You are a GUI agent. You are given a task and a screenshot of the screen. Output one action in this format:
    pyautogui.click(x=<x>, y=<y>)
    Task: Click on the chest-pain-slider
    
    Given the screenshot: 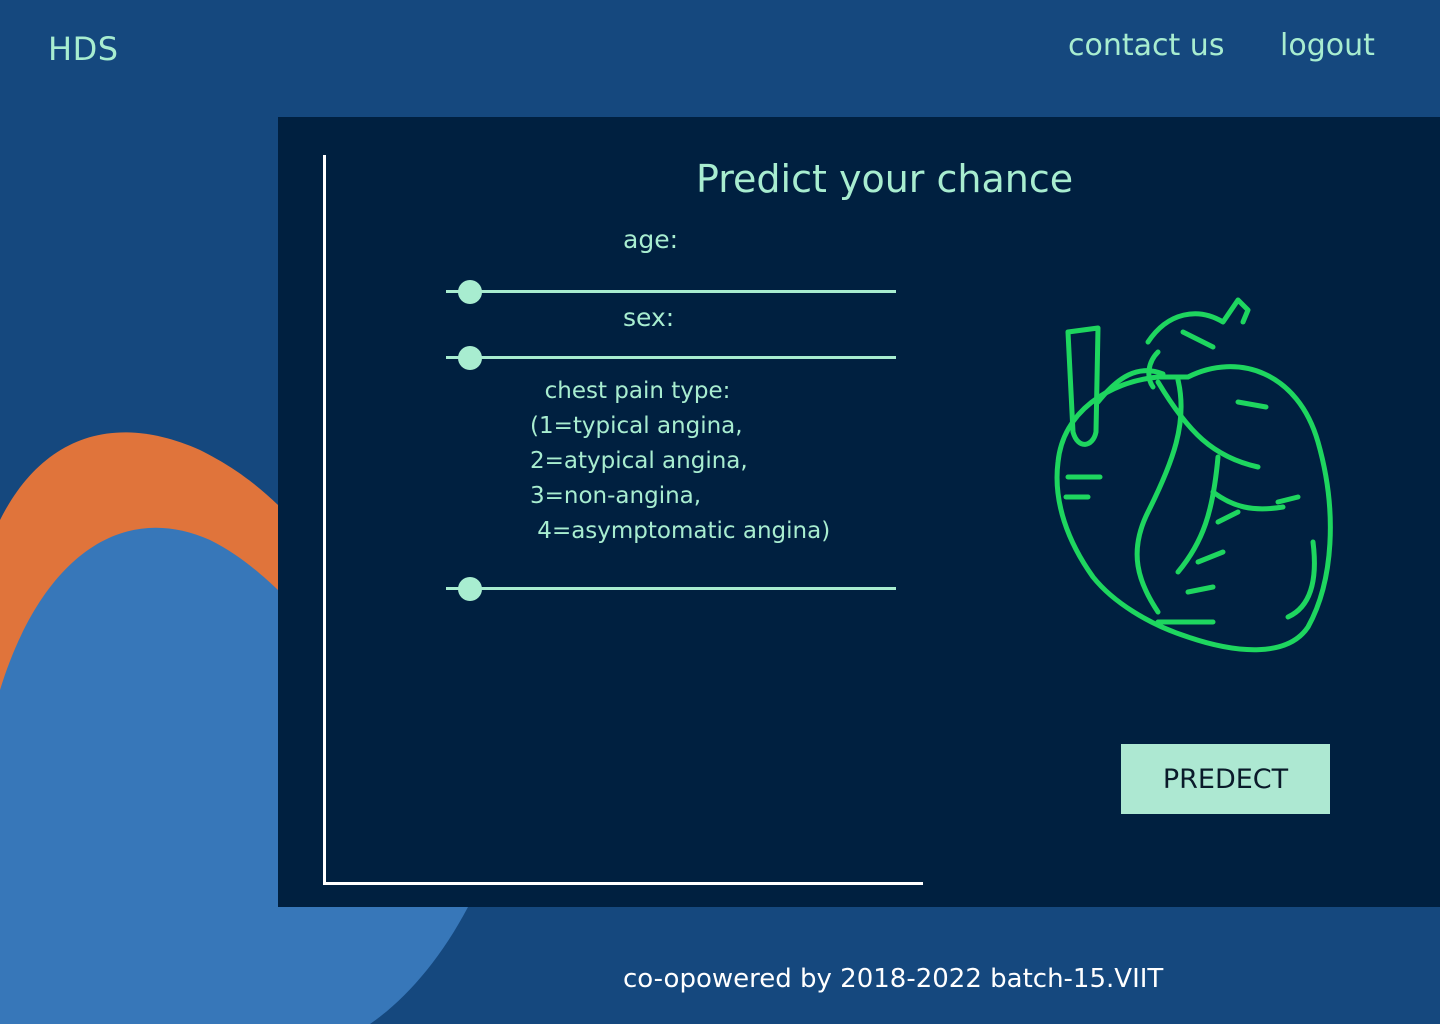 What is the action you would take?
    pyautogui.click(x=671, y=589)
    